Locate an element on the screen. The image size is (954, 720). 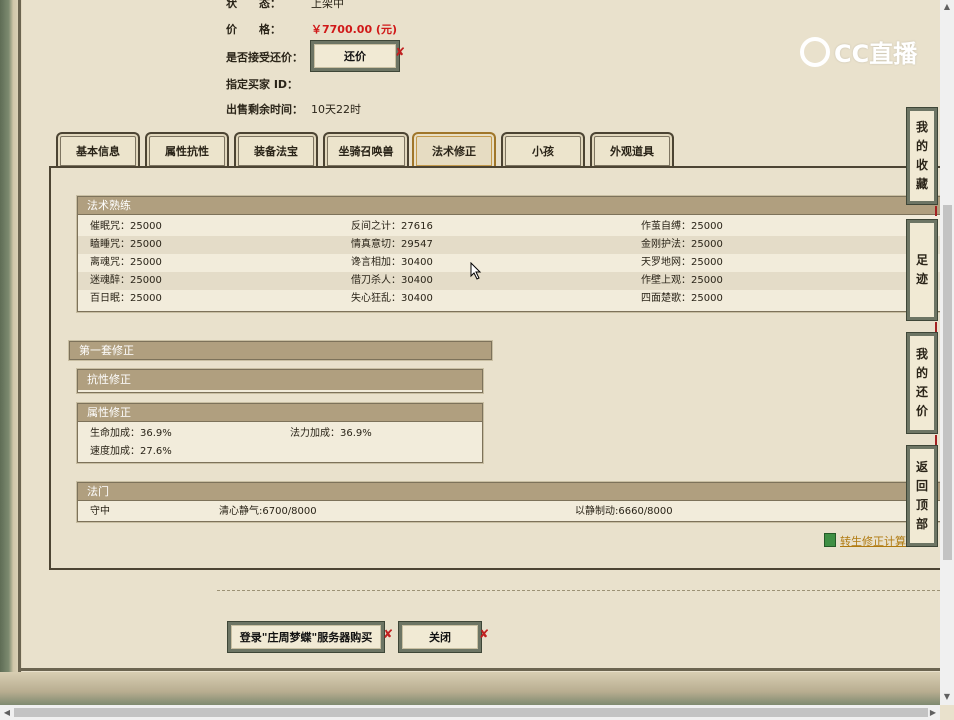
side-char: 部 is located at coordinates (921, 524).